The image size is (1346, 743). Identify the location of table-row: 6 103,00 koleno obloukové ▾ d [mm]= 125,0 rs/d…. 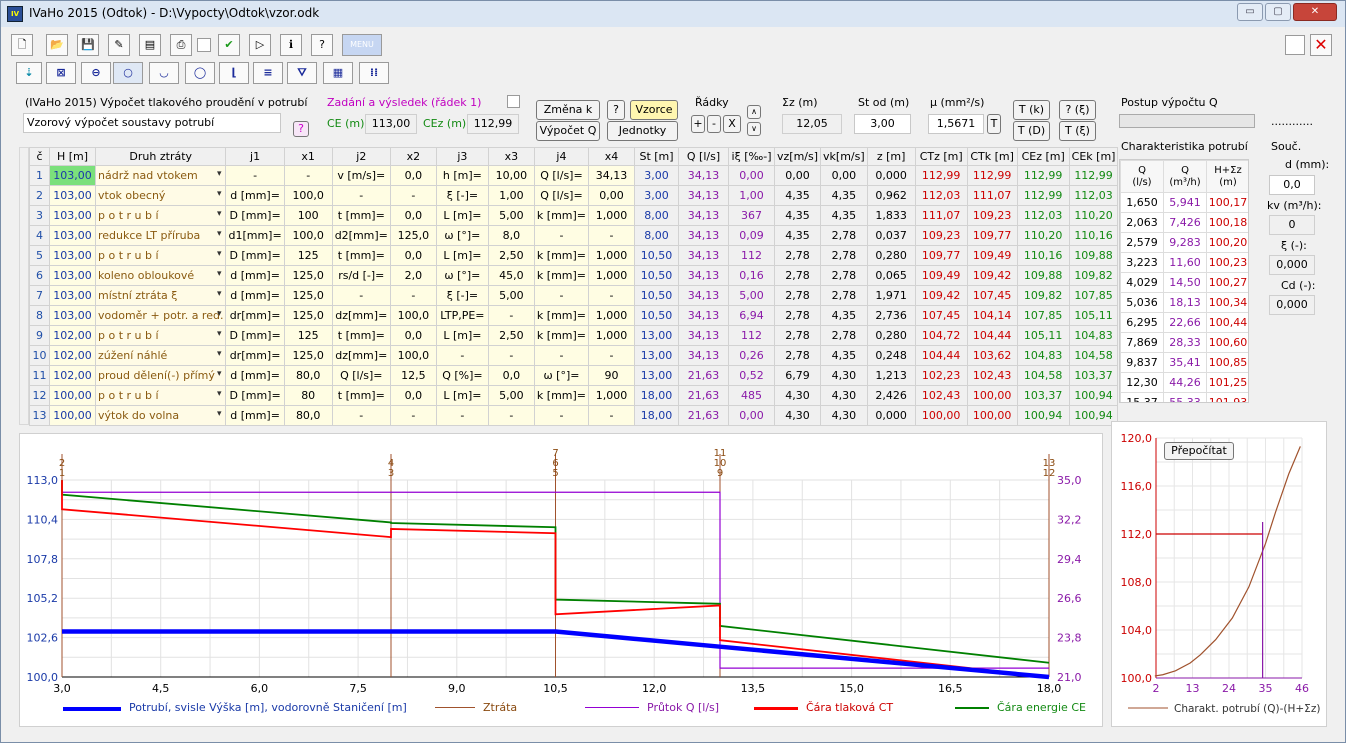
(574, 275).